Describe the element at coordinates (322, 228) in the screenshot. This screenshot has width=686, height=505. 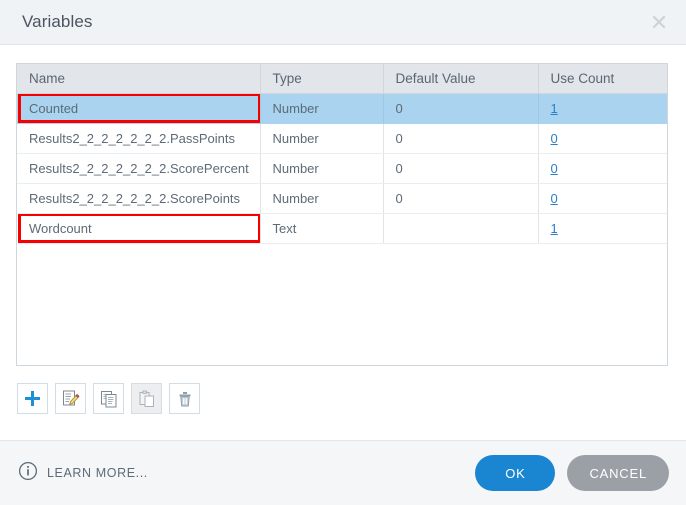
I see `cell-variable-type: Text` at that location.